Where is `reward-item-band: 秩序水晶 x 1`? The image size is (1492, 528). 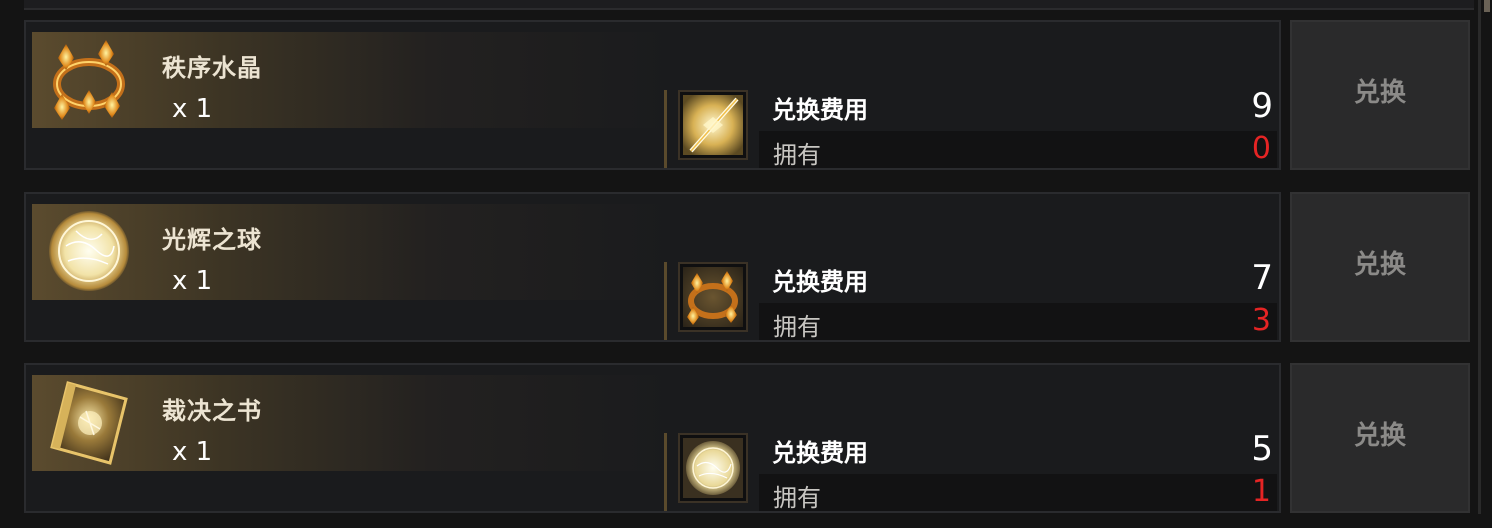 reward-item-band: 秩序水晶 x 1 is located at coordinates (352, 80).